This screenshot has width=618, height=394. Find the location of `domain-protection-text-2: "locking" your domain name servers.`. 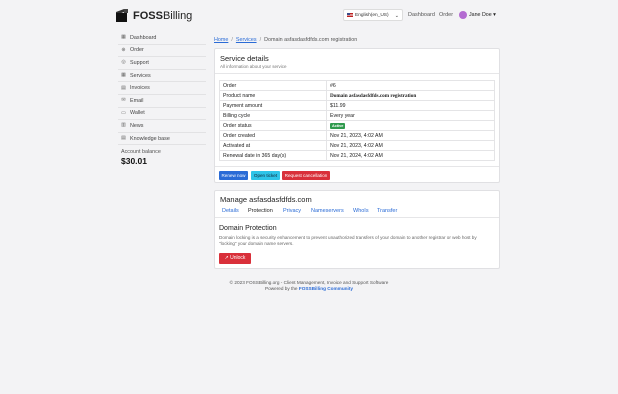

domain-protection-text-2: "locking" your domain name servers. is located at coordinates (256, 243).